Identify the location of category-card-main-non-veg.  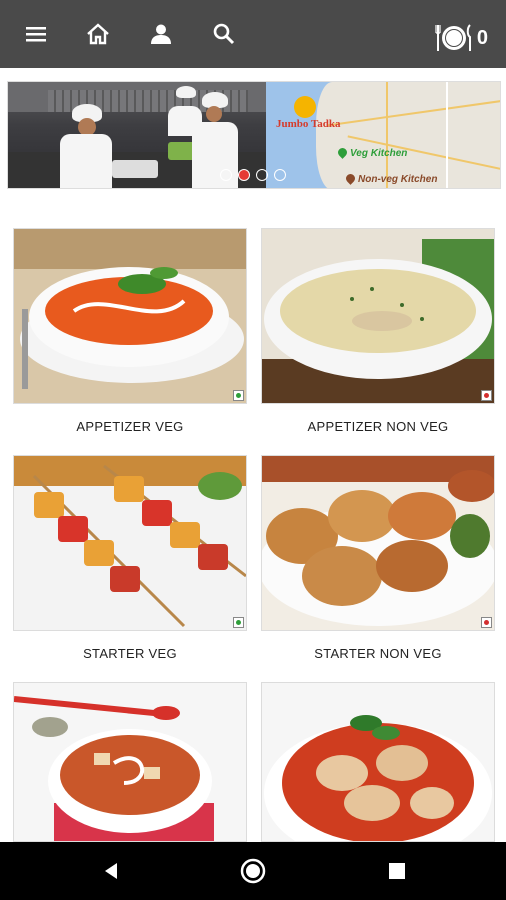
(378, 762).